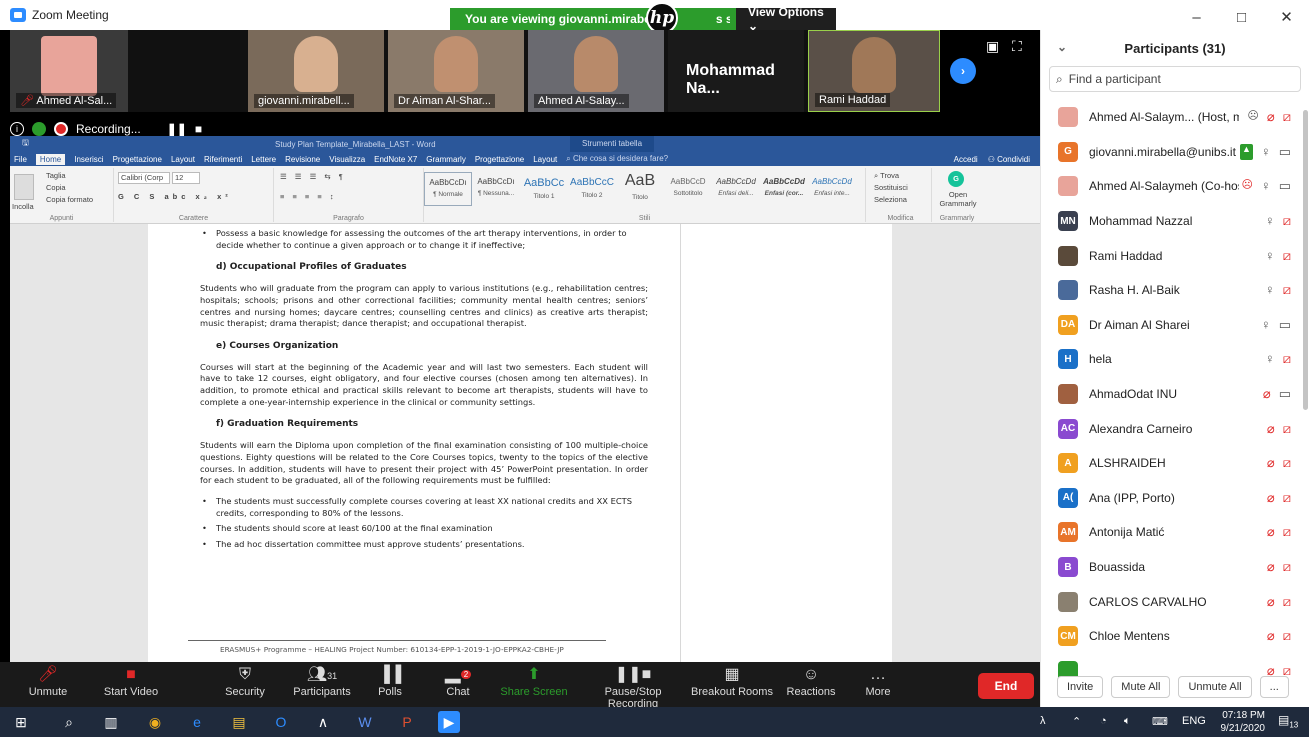 This screenshot has width=1309, height=737. Describe the element at coordinates (20, 159) in the screenshot. I see `tab-file: File` at that location.